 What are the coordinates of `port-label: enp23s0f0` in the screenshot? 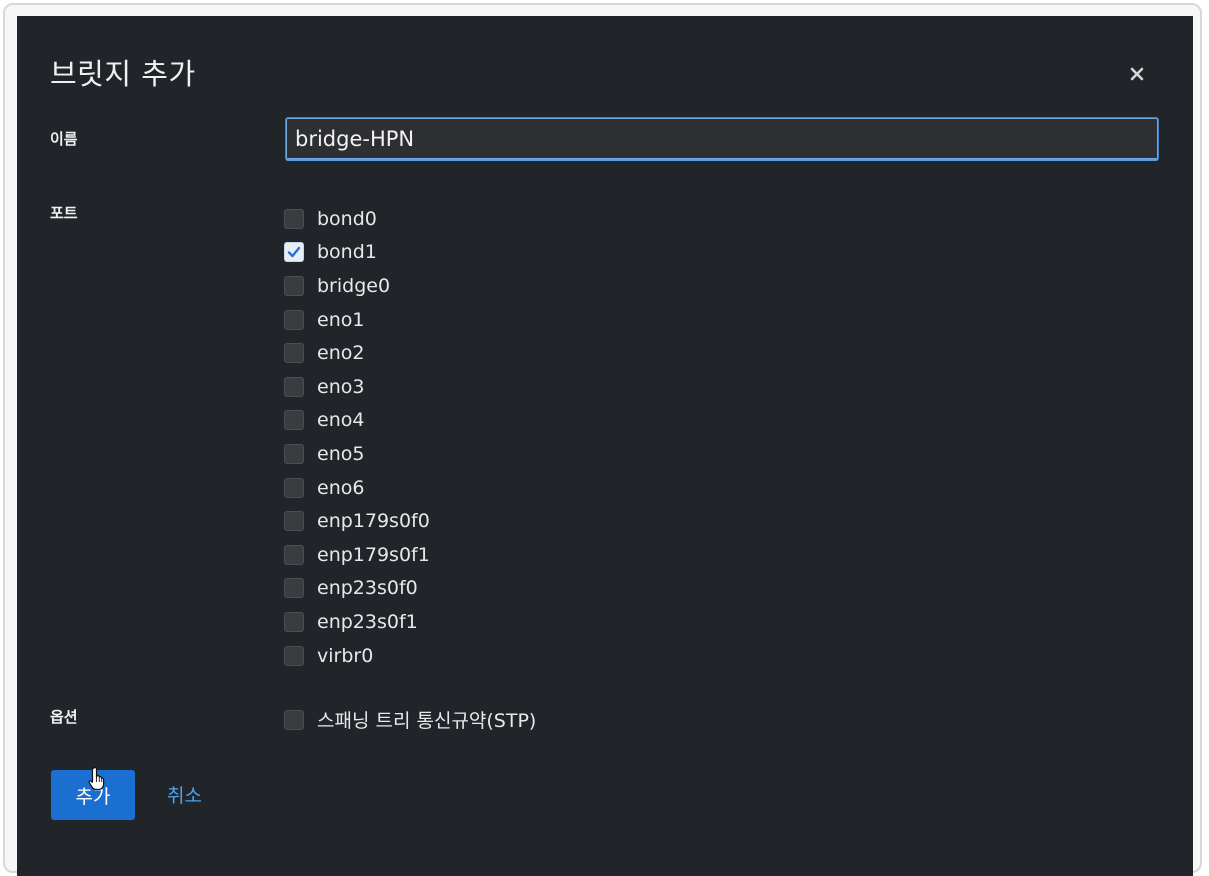 It's located at (367, 588).